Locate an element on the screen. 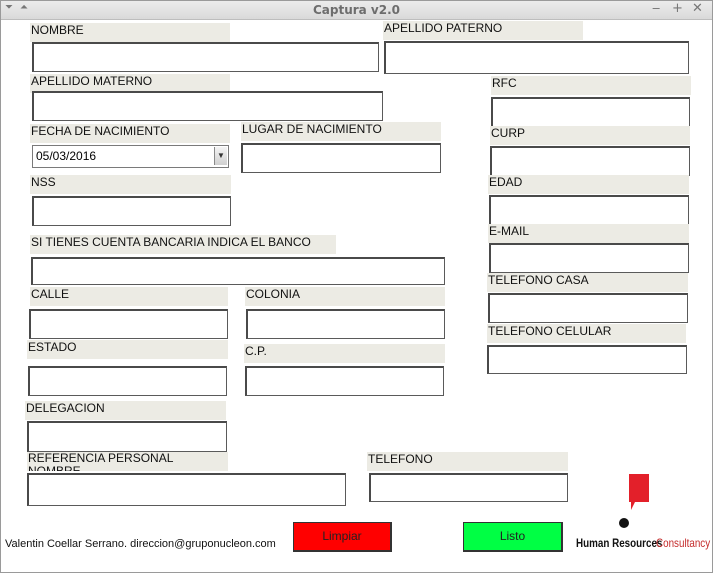 This screenshot has width=713, height=573. banco-field is located at coordinates (238, 271).